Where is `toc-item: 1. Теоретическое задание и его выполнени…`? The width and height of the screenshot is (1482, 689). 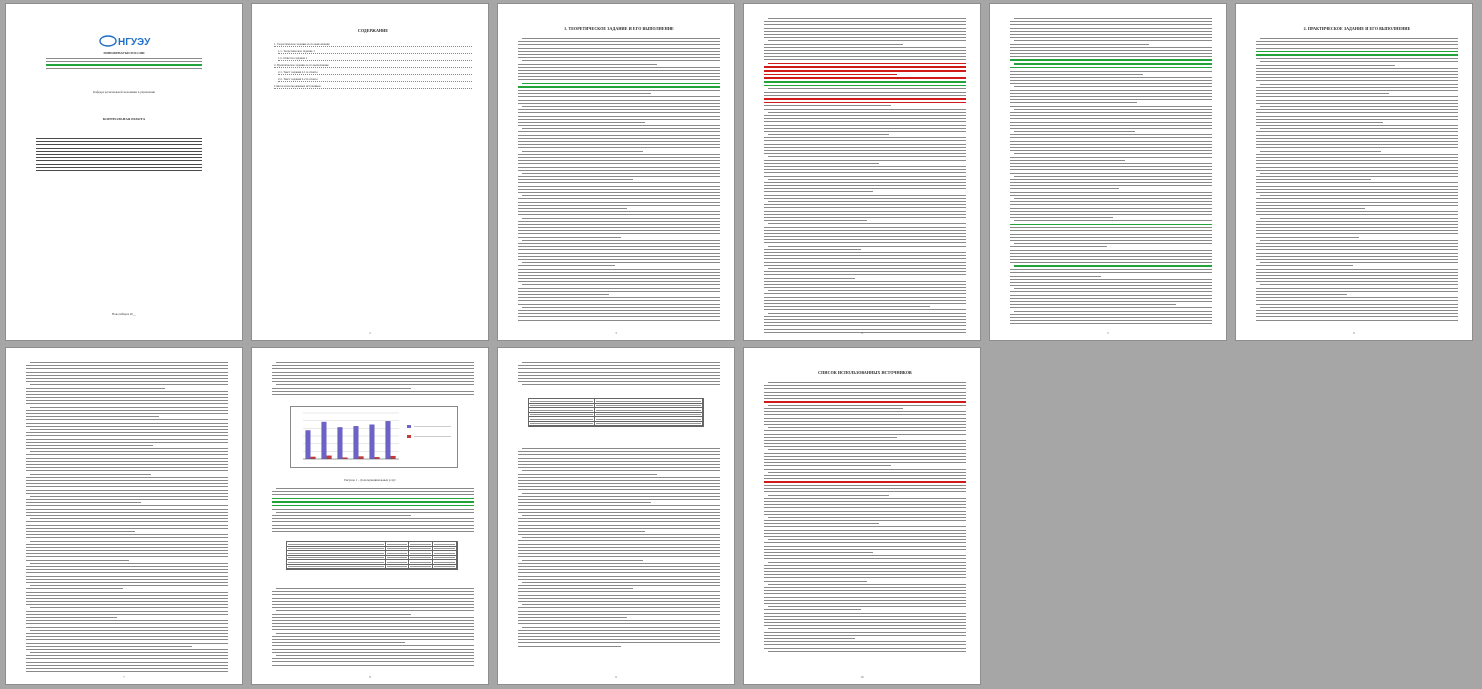
toc-item: 1. Теоретическое задание и его выполнени… is located at coordinates (373, 44).